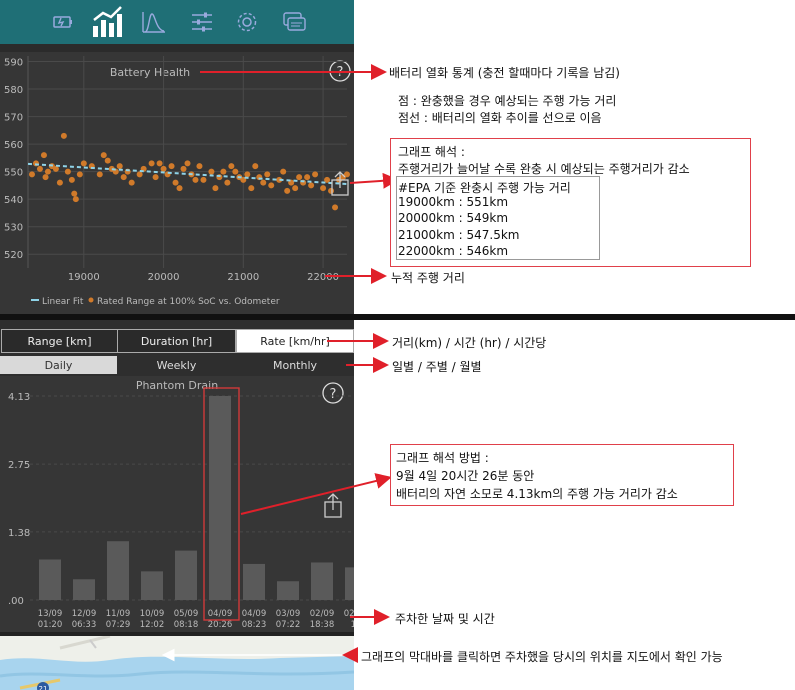  I want to click on y-tick-label: 570, so click(13, 118).